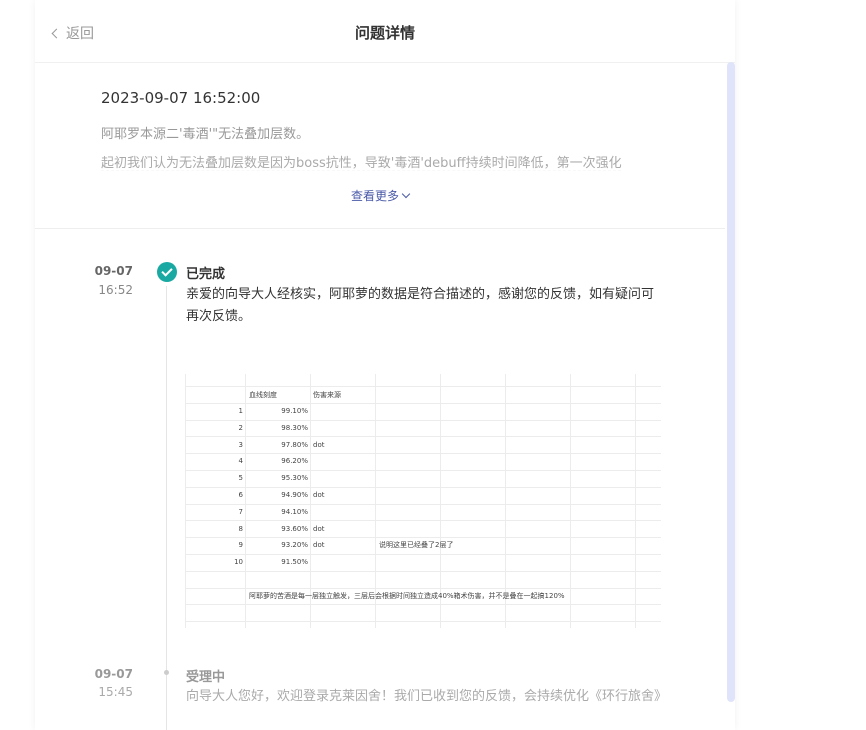 This screenshot has height=730, width=866. Describe the element at coordinates (115, 290) in the screenshot. I see `event-time: 16:52` at that location.